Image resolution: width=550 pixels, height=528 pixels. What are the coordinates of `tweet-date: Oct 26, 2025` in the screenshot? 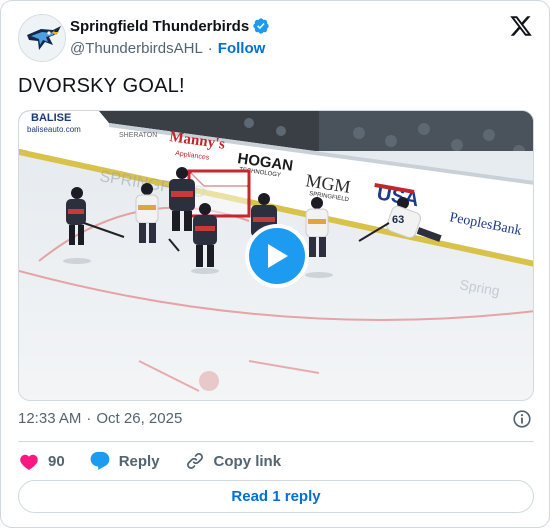 It's located at (139, 418).